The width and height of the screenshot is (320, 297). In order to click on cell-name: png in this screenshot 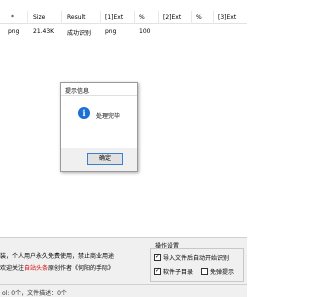, I will do `click(14, 31)`.